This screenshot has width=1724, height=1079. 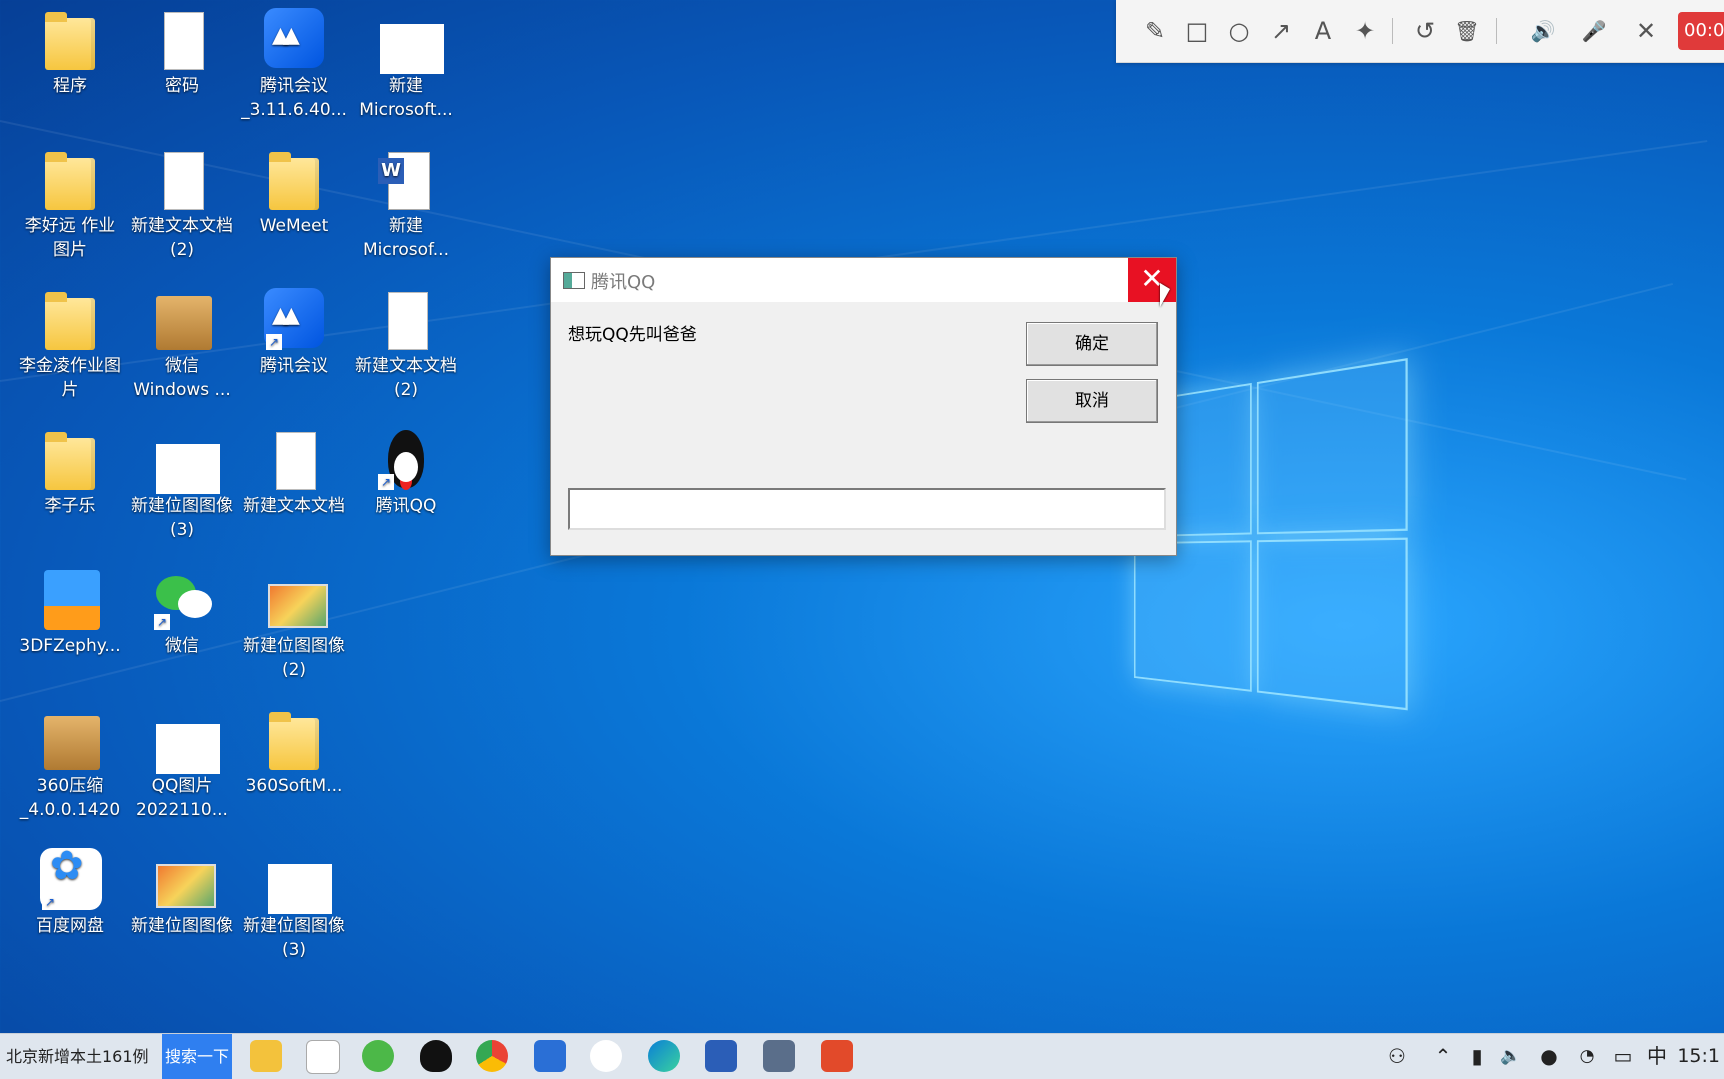 What do you see at coordinates (406, 506) in the screenshot?
I see `desktop-icon-label: 腾讯QQ` at bounding box center [406, 506].